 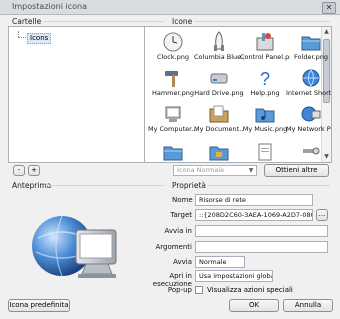 I want to click on help-icon: ?, so click(x=265, y=78).